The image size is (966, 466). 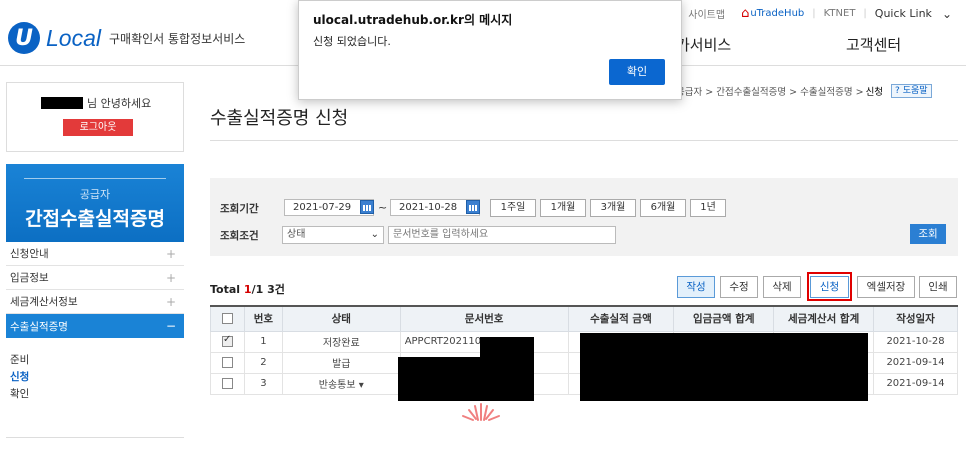 What do you see at coordinates (816, 13) in the screenshot?
I see `utility-bar: 사이트맵 ⌂ uTradeHub | KTNET | Quick Link ⌄` at bounding box center [816, 13].